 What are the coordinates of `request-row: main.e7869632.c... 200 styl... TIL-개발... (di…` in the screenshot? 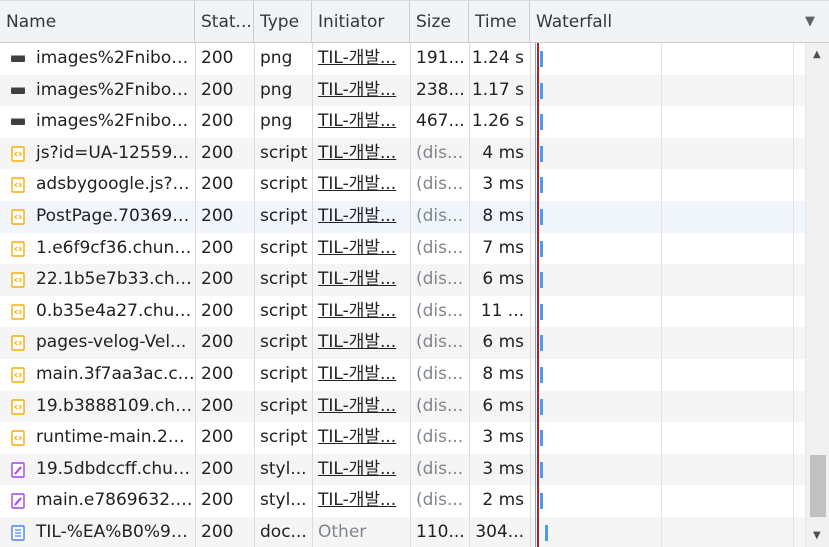 It's located at (414, 501).